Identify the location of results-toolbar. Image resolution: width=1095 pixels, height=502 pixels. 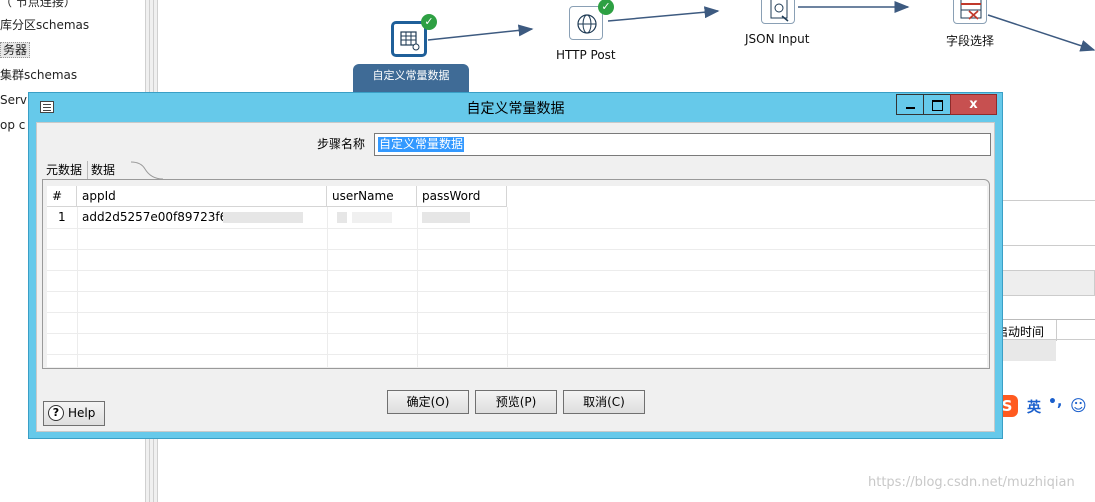
(1042, 283).